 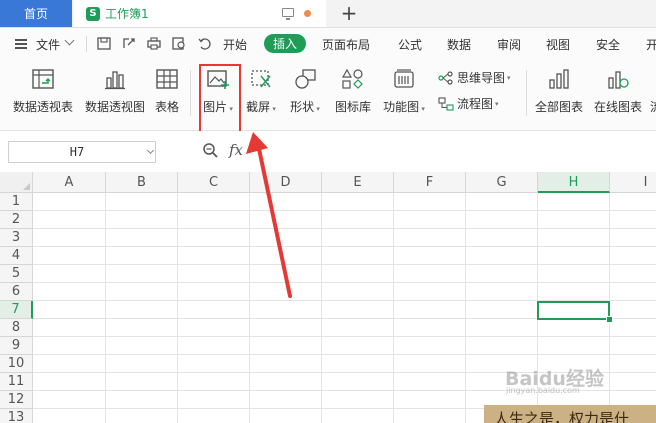 I want to click on home-tab: 首页, so click(x=36, y=13).